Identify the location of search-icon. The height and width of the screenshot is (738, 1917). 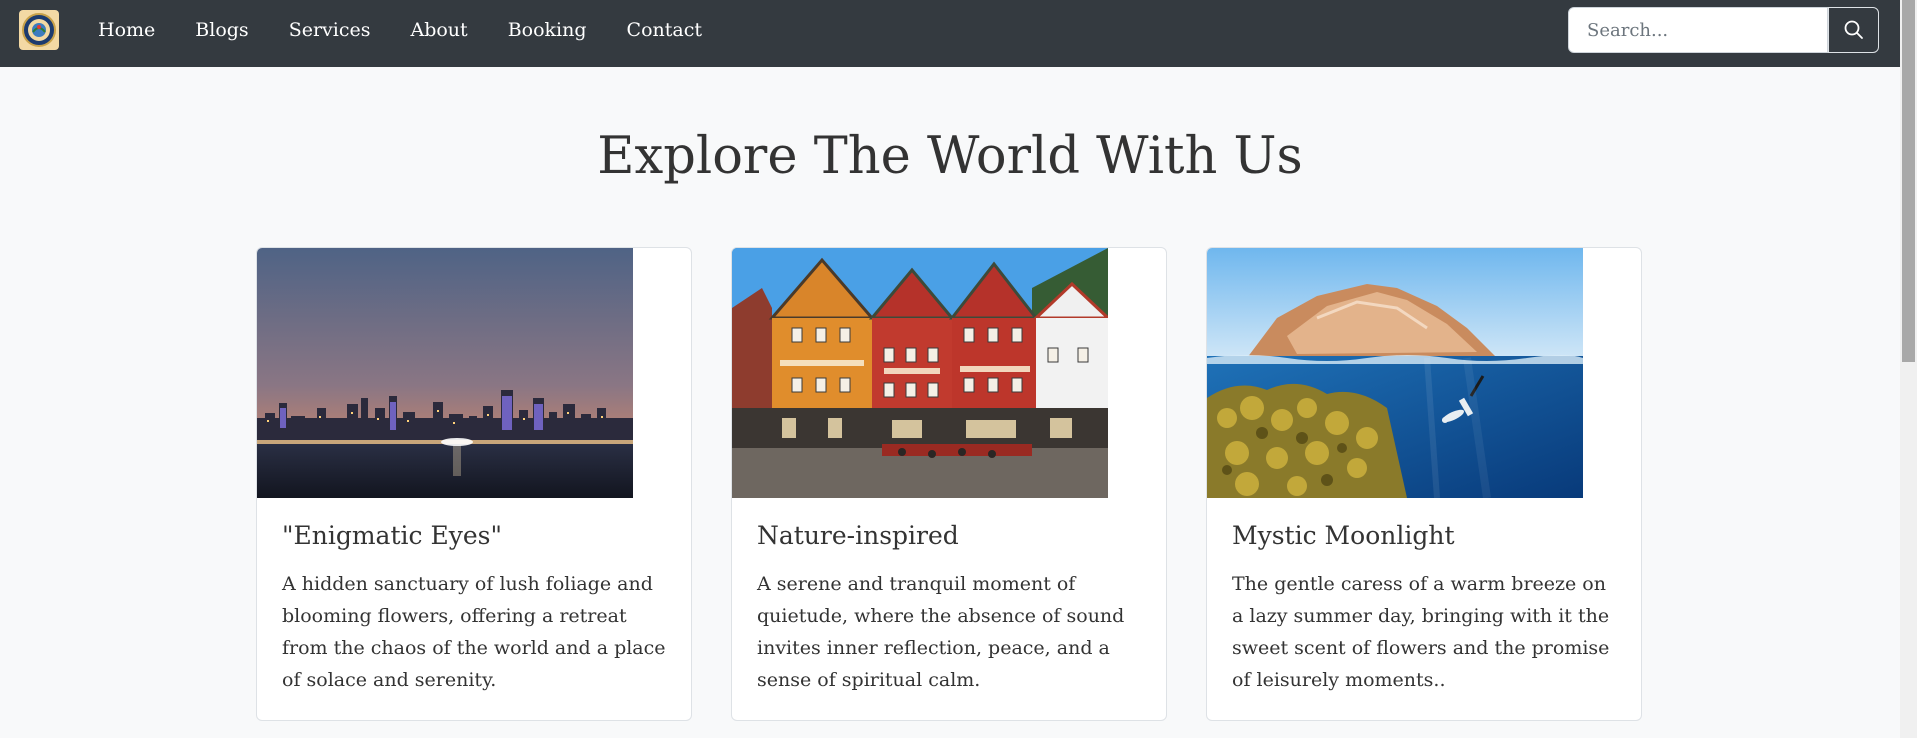
(1853, 29).